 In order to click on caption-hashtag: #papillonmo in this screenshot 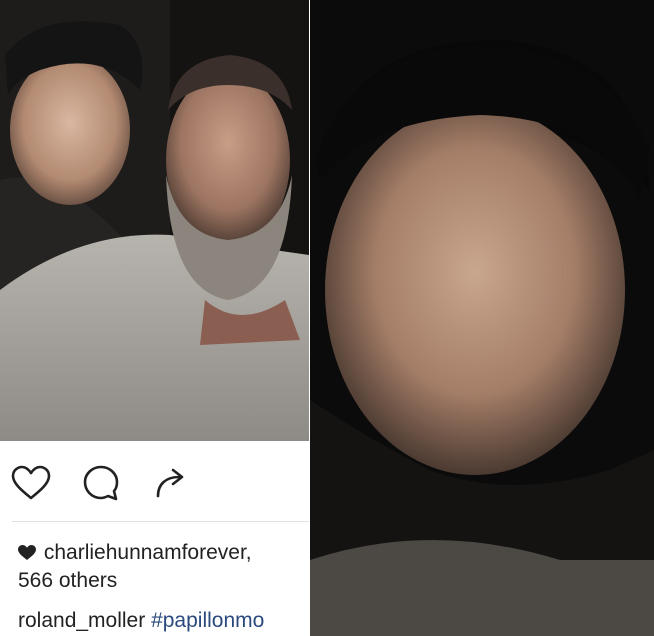, I will do `click(207, 620)`.